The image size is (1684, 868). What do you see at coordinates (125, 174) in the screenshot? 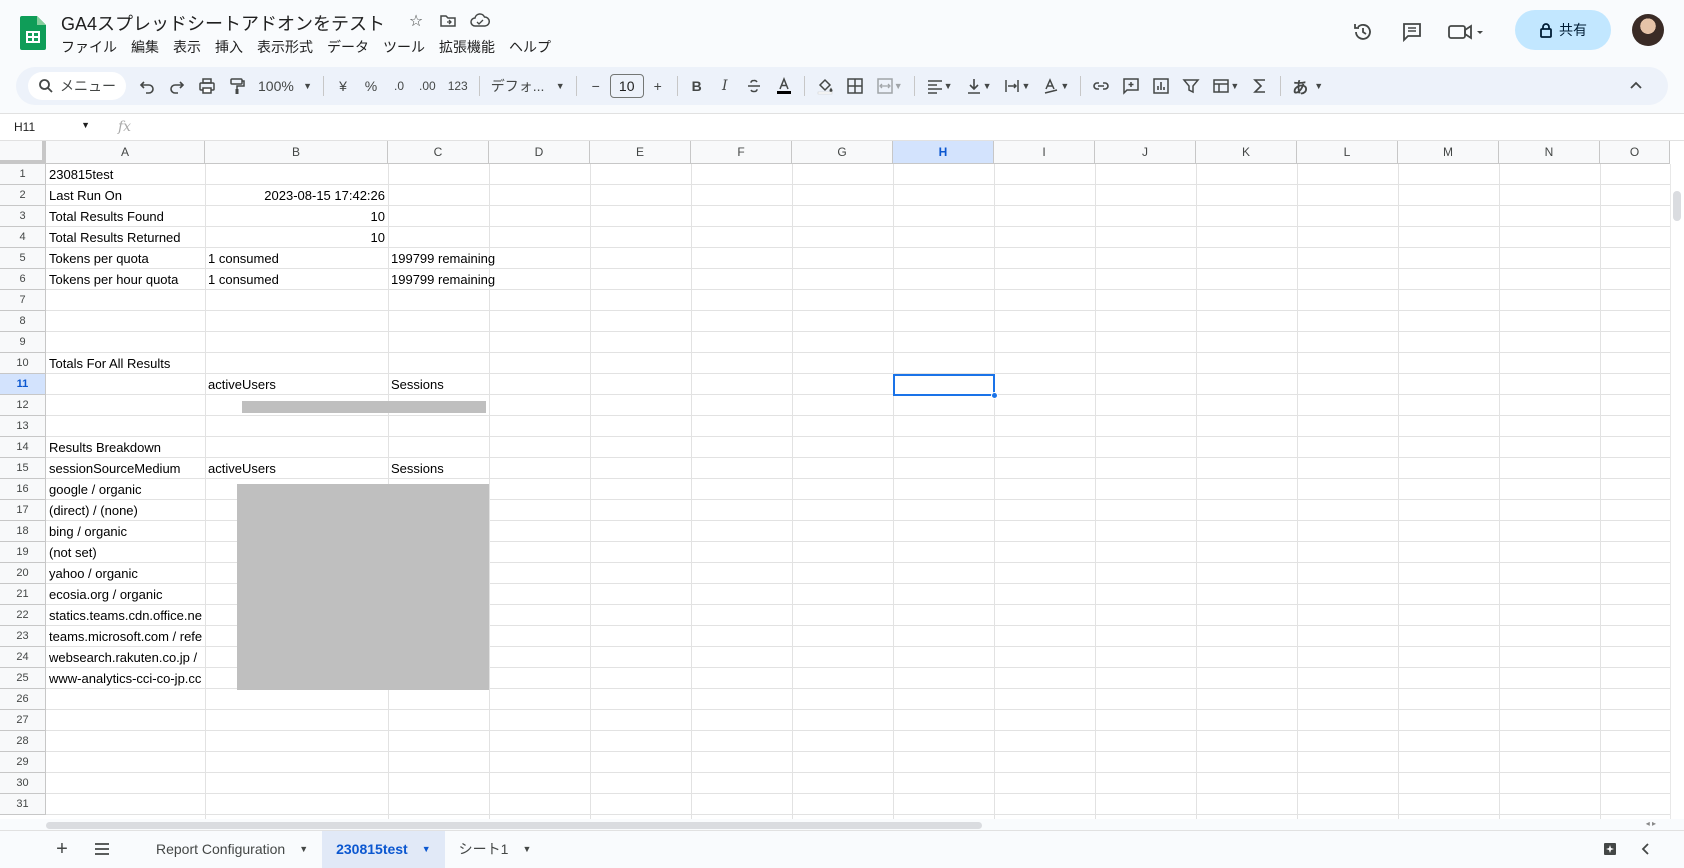
I see `cell-a1: 230815test` at bounding box center [125, 174].